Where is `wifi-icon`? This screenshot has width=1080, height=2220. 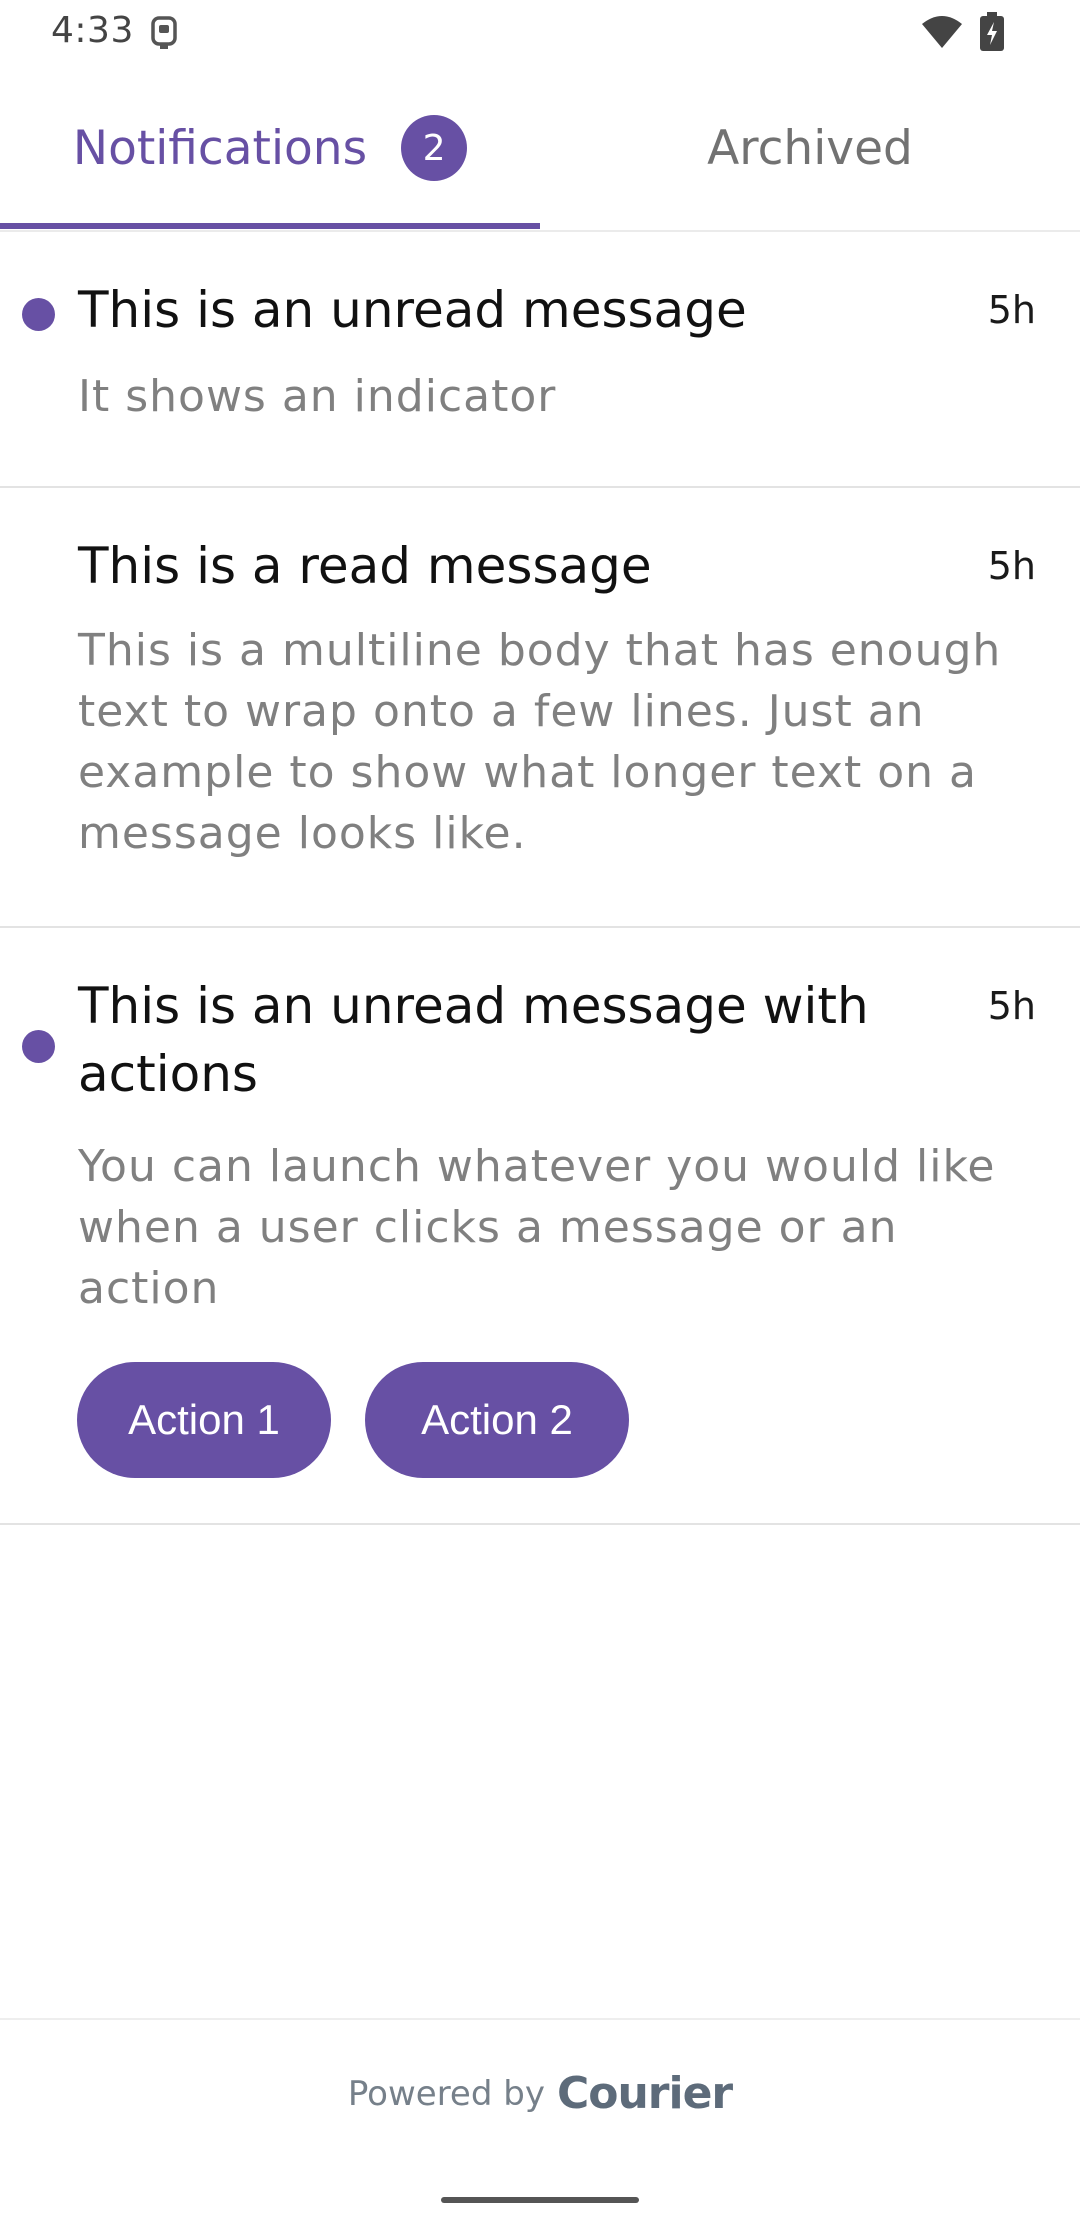 wifi-icon is located at coordinates (942, 32).